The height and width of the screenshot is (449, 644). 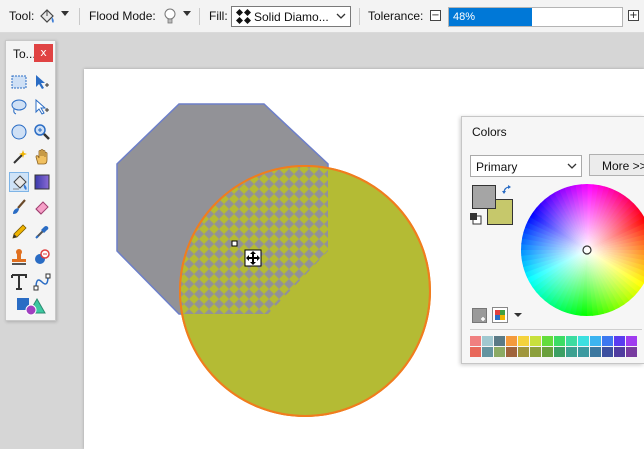 I want to click on move-selection-icon, so click(x=42, y=82).